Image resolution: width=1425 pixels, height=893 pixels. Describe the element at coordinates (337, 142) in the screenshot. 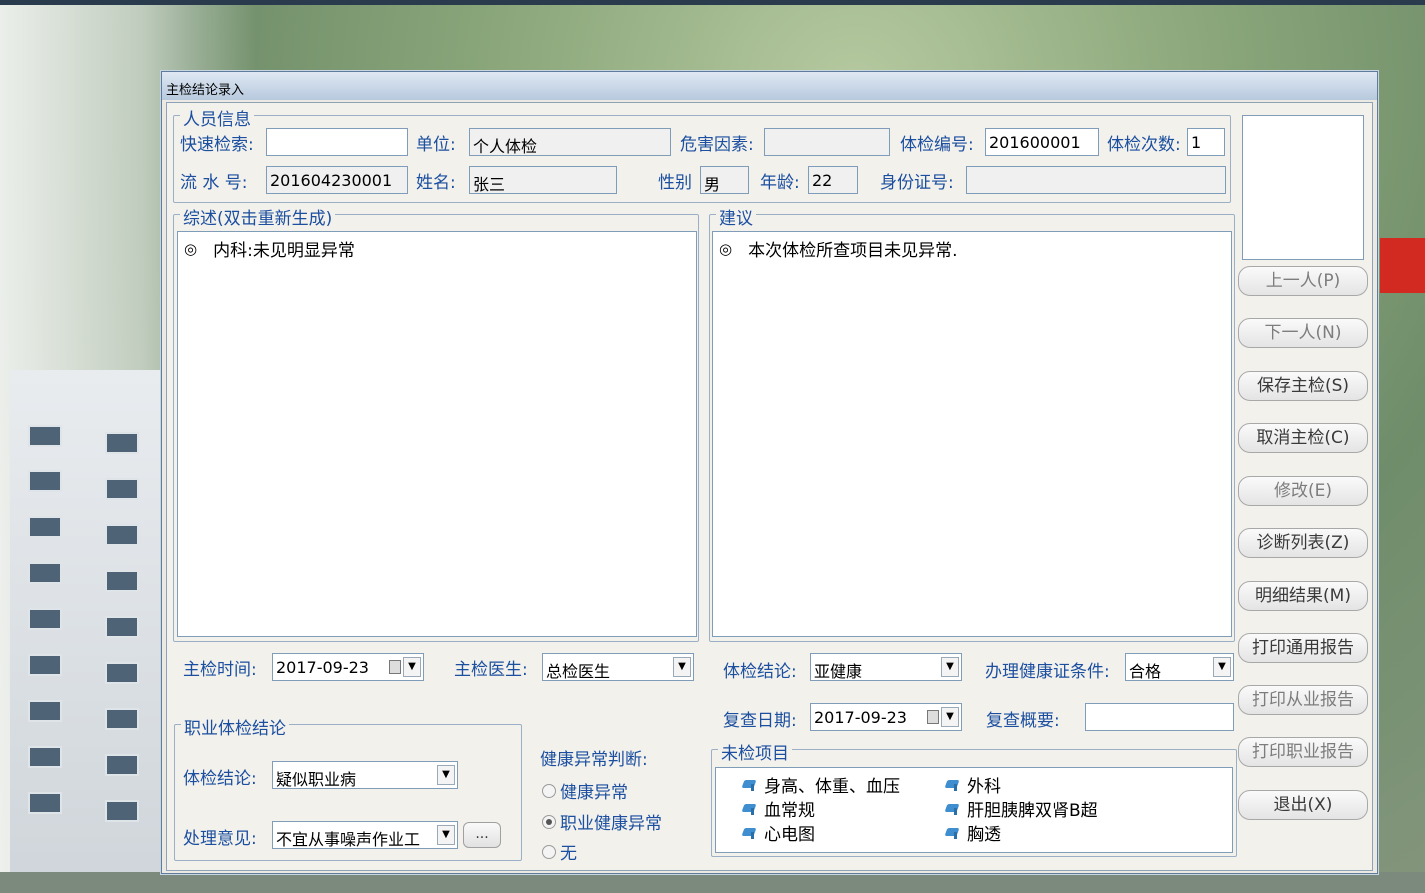

I see `quick-search-input` at that location.